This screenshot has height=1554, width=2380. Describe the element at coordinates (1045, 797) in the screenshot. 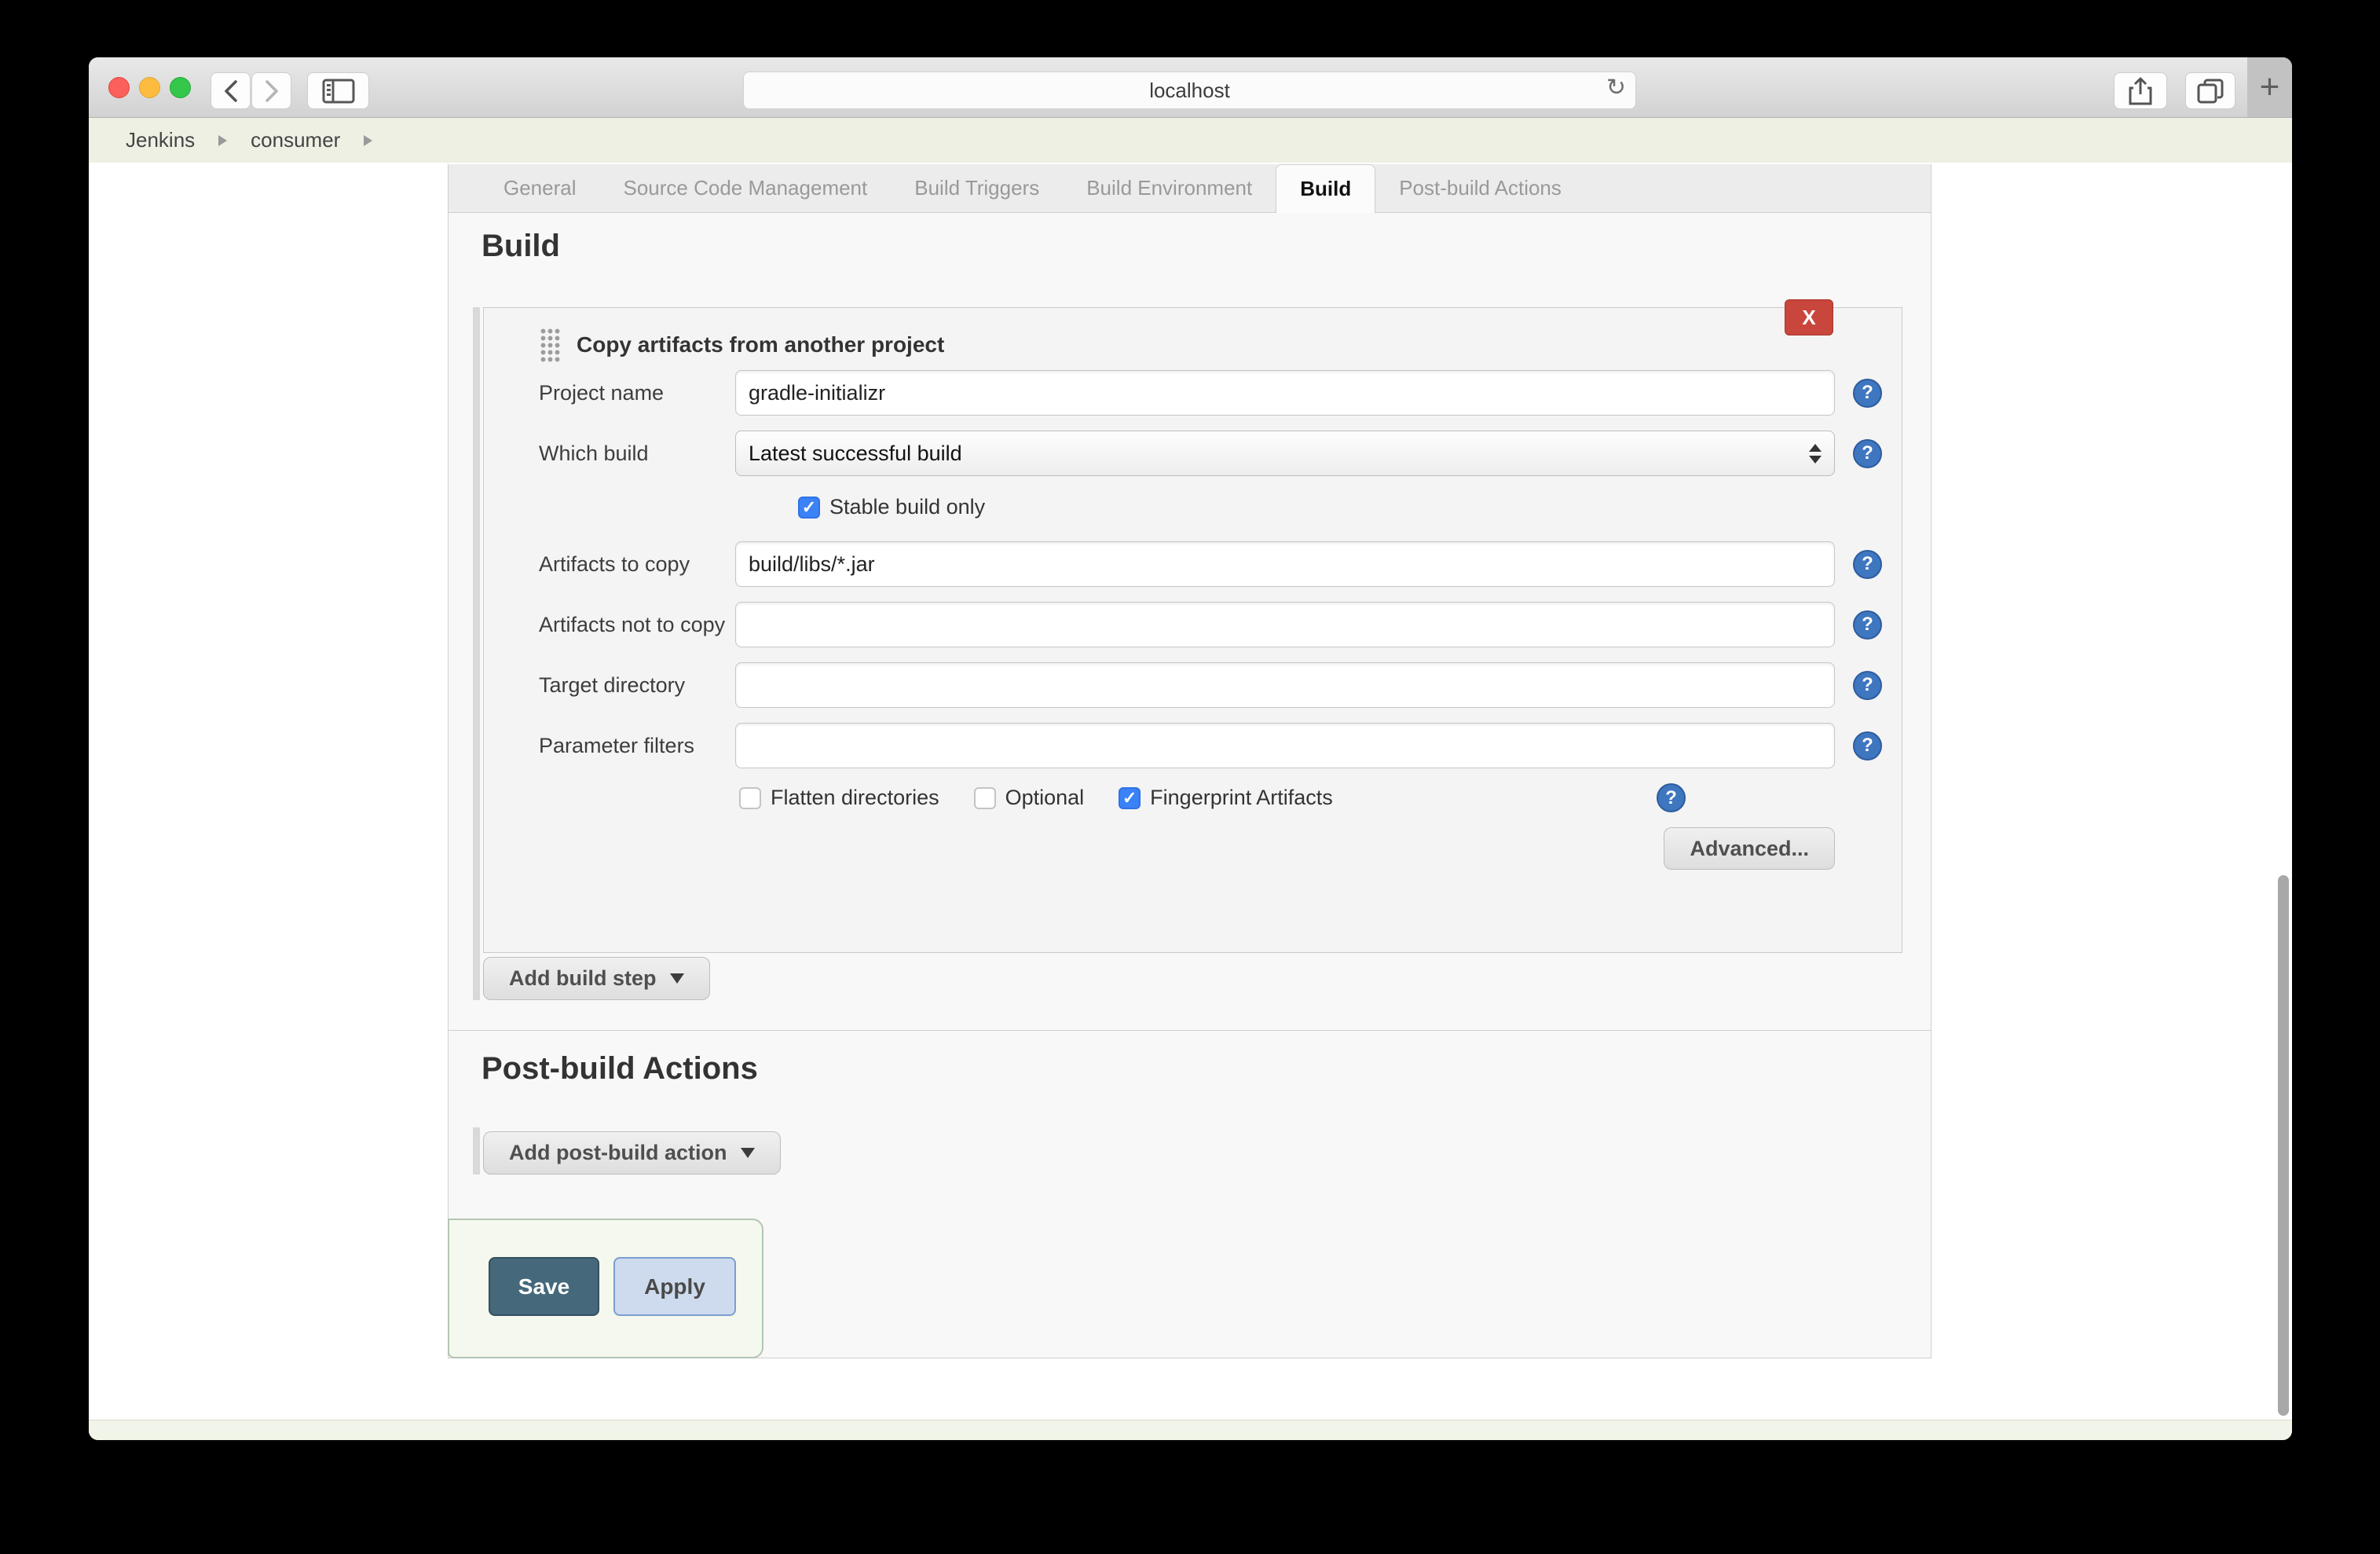

I see `optional-label: Optional` at that location.